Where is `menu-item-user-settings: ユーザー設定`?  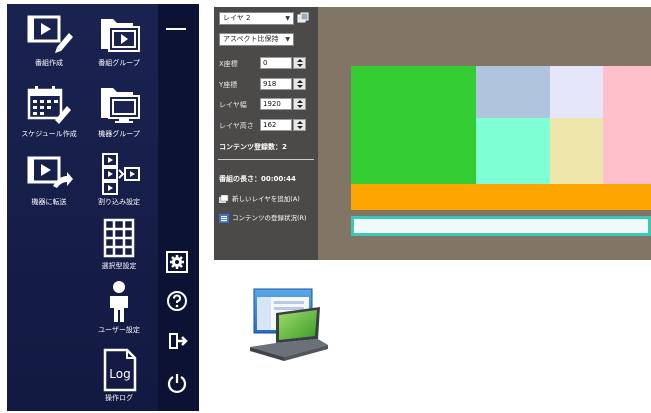
menu-item-user-settings: ユーザー設定 is located at coordinates (119, 307).